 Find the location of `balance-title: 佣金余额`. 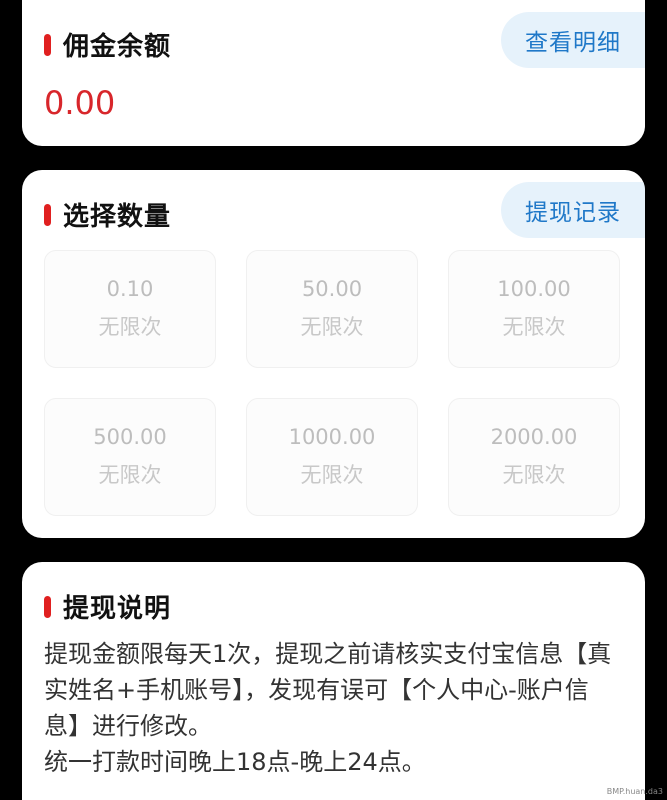

balance-title: 佣金余额 is located at coordinates (107, 44).